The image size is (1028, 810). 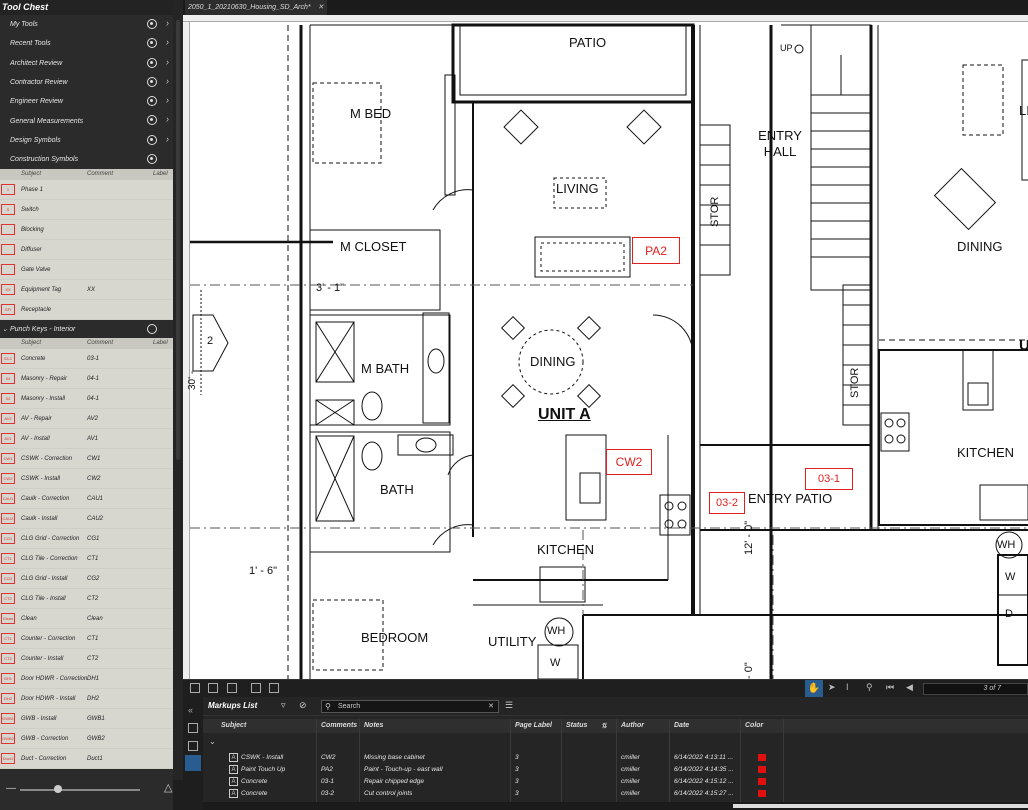 I want to click on zoom-in-icon: △, so click(x=168, y=787).